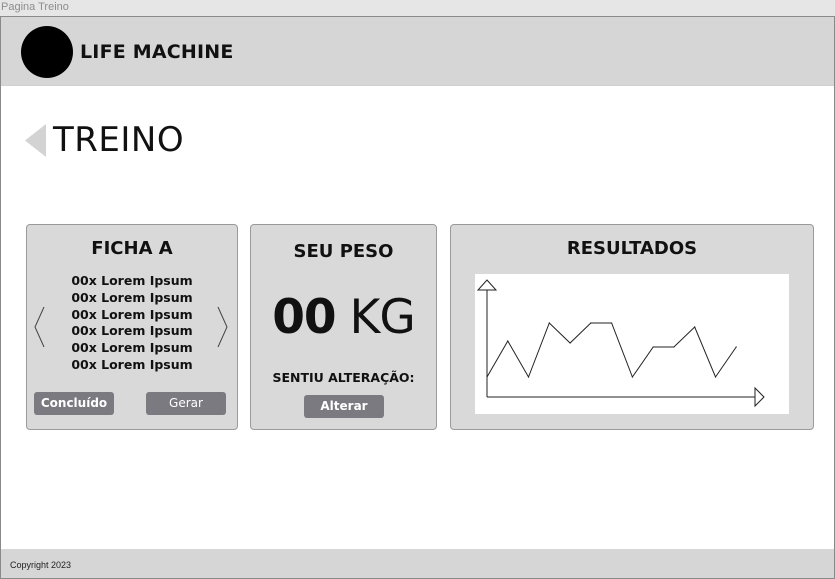 Image resolution: width=835 pixels, height=579 pixels. I want to click on logo-circle-icon, so click(47, 52).